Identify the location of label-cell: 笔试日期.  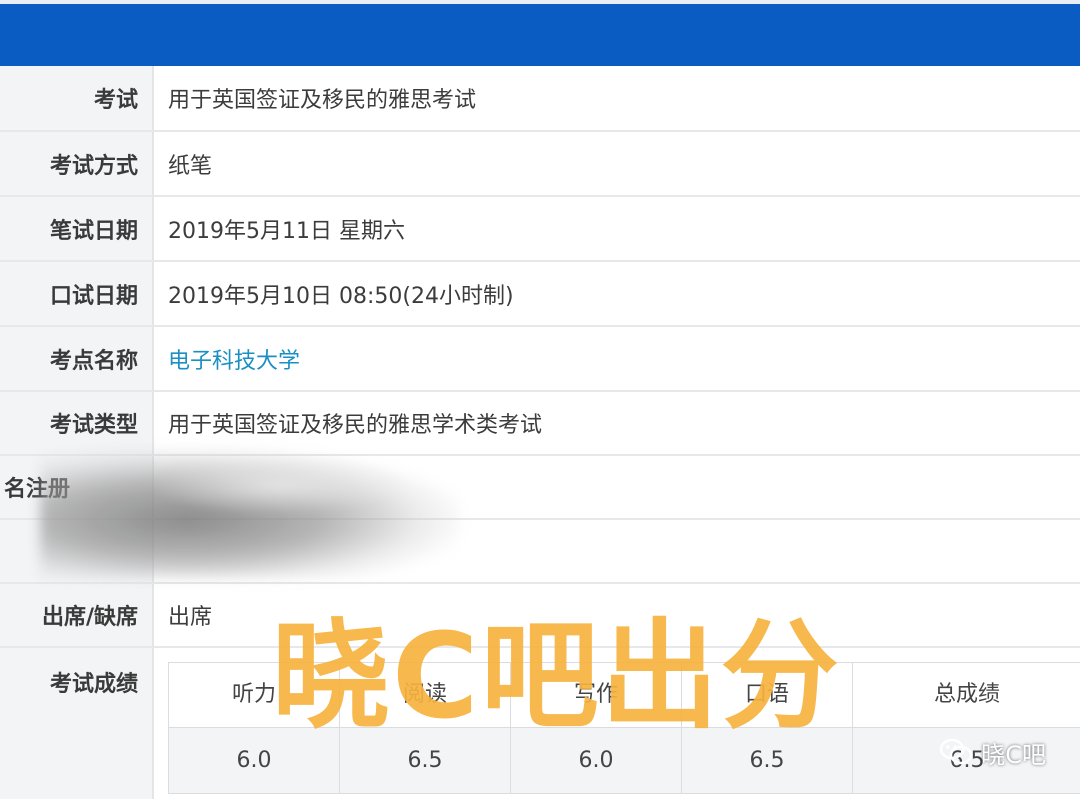
(77, 228).